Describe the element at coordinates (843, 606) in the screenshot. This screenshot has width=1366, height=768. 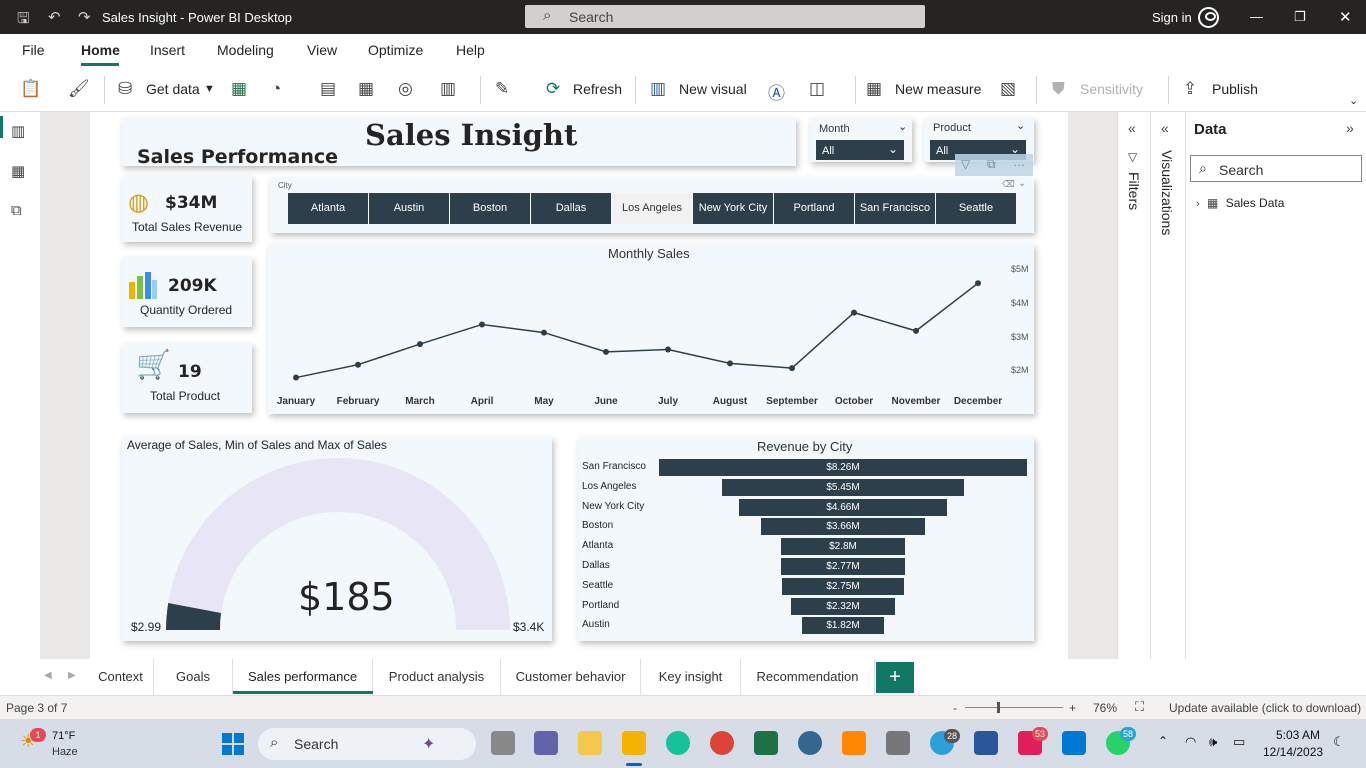
I see `city-bar-portland: $2.32M` at that location.